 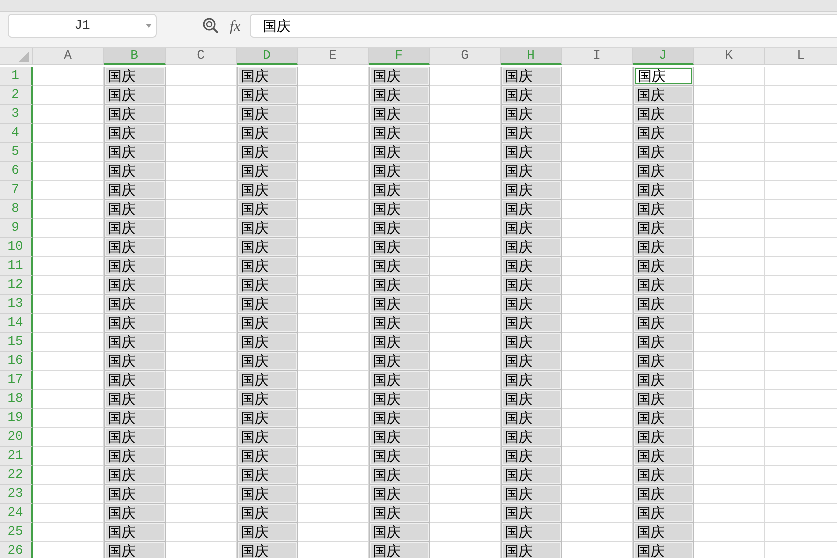 What do you see at coordinates (16, 56) in the screenshot?
I see `select-all-corner` at bounding box center [16, 56].